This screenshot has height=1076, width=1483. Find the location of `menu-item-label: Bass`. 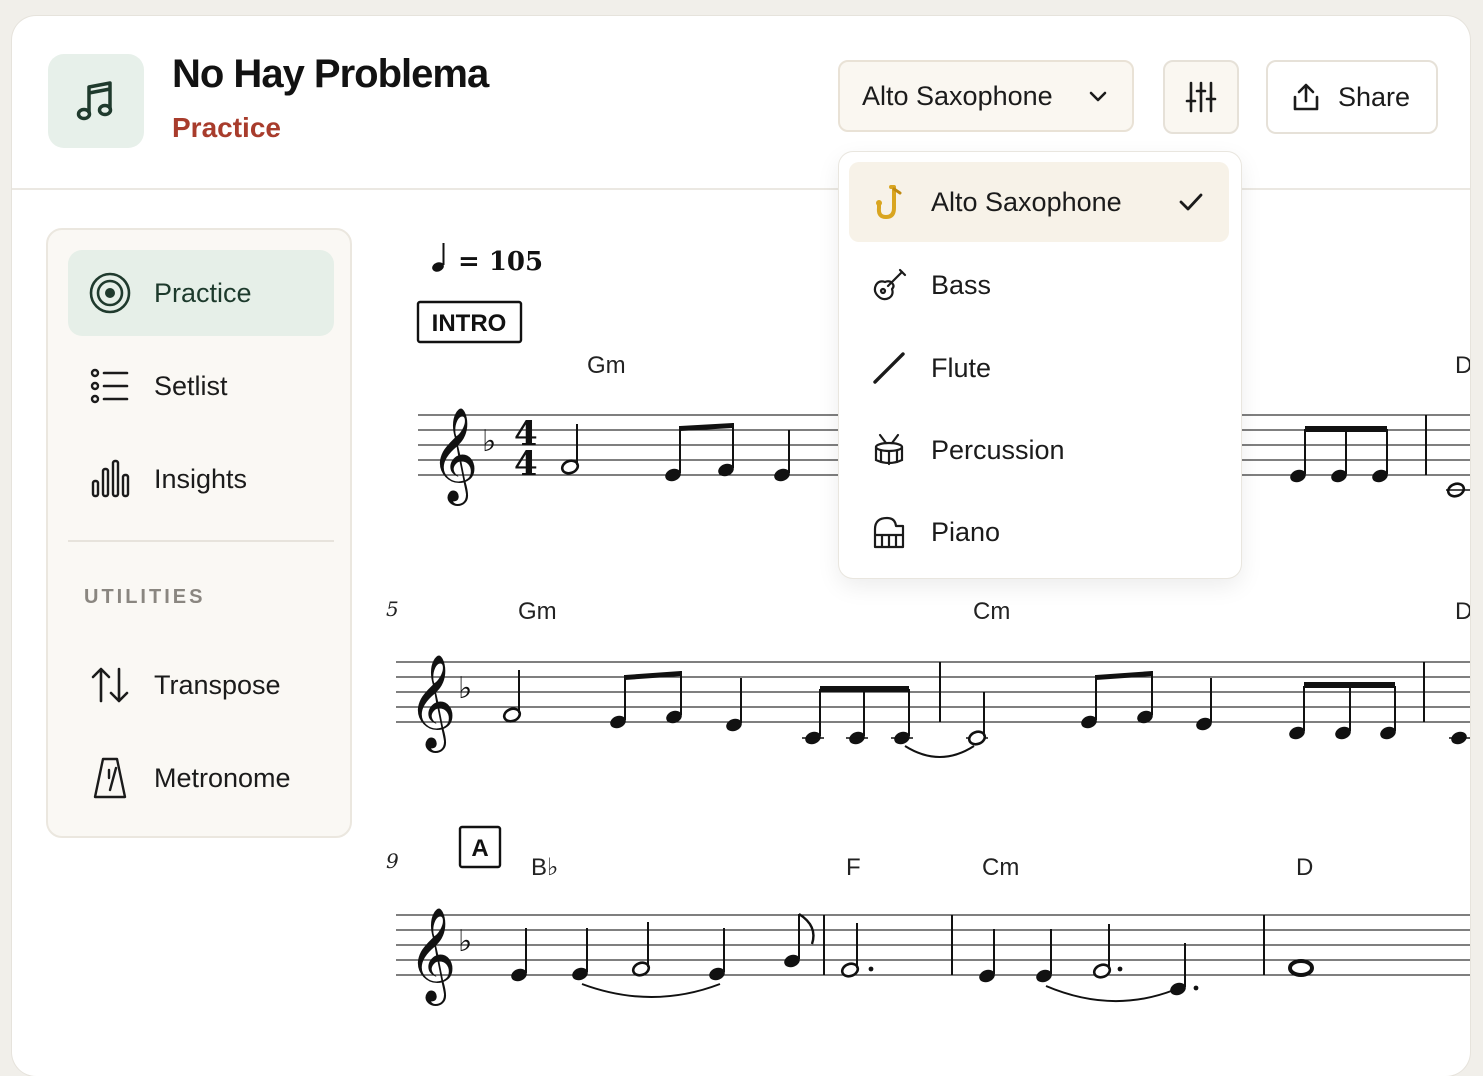

menu-item-label: Bass is located at coordinates (961, 284).